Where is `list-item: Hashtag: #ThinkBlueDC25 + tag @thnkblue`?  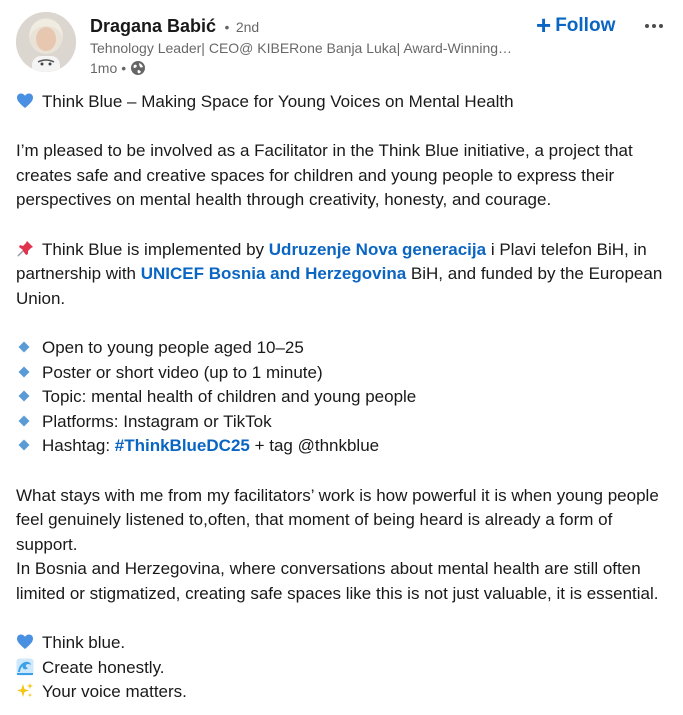 list-item: Hashtag: #ThinkBlueDC25 + tag @thnkblue is located at coordinates (346, 446).